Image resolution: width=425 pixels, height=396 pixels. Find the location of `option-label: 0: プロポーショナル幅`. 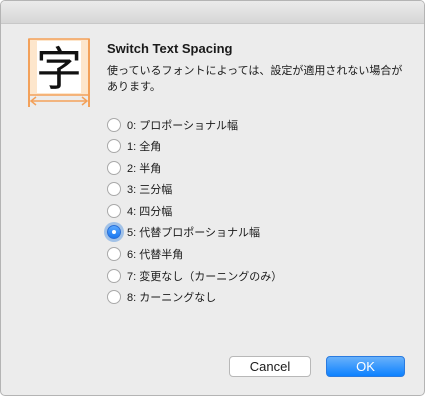

option-label: 0: プロポーショナル幅 is located at coordinates (183, 125).